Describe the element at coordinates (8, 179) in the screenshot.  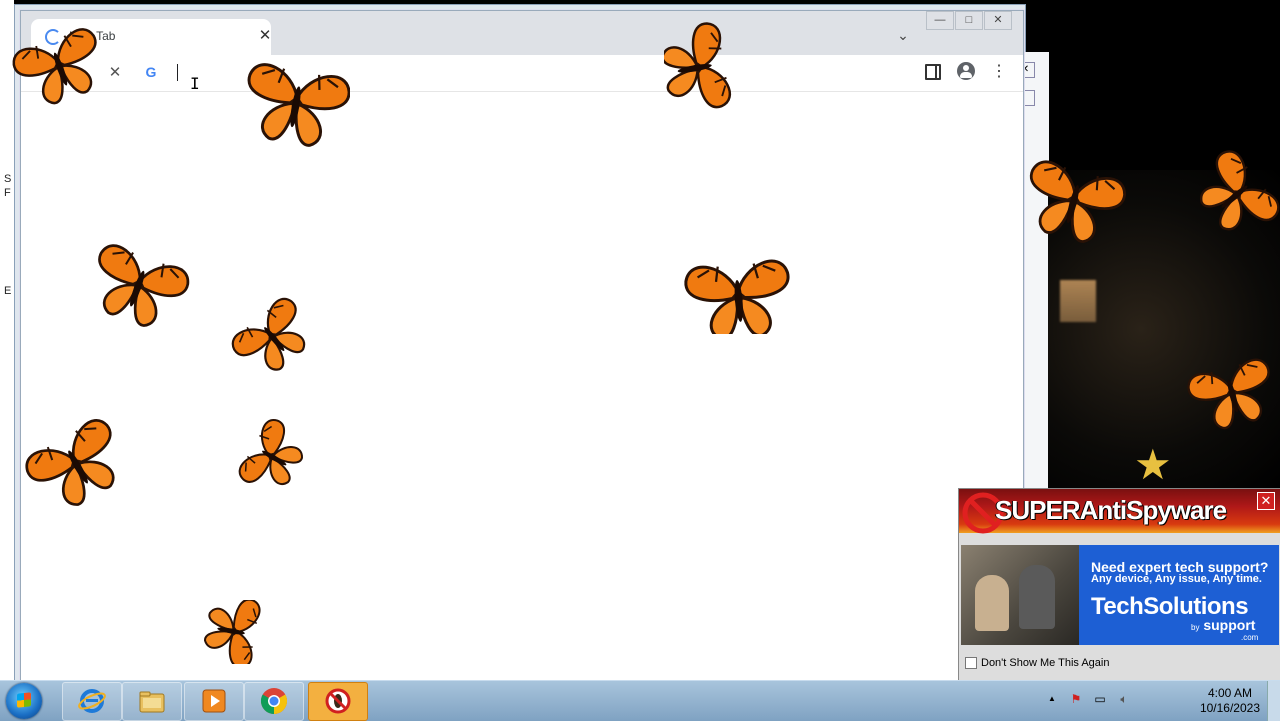
I see `background-letter: S` at that location.